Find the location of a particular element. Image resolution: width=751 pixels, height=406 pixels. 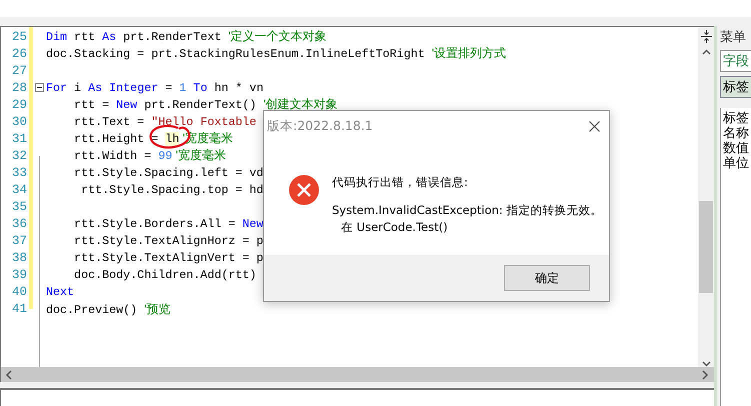

scroll-left-icon is located at coordinates (8, 375).